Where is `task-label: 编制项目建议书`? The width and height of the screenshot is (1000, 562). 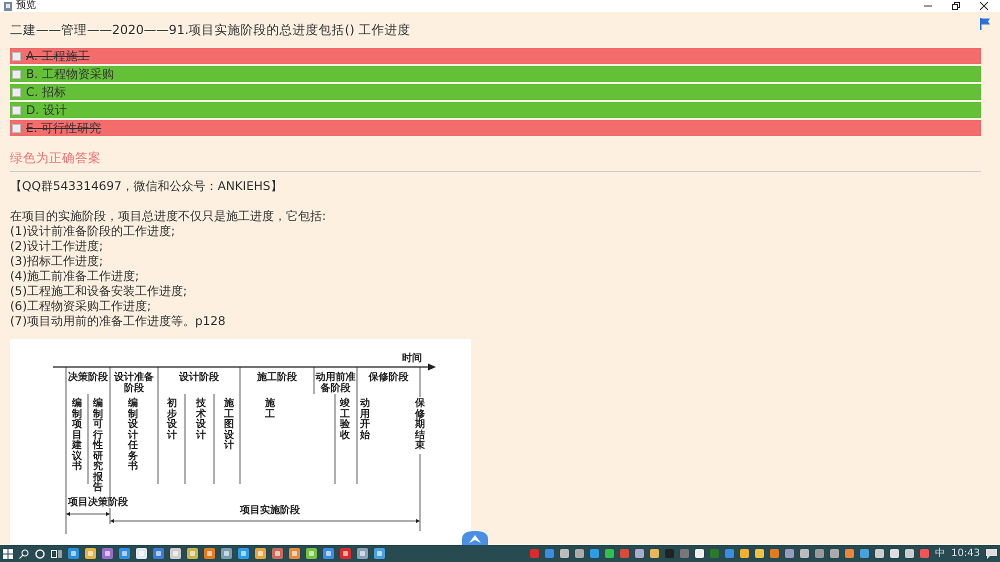
task-label: 编制项目建议书 is located at coordinates (77, 435).